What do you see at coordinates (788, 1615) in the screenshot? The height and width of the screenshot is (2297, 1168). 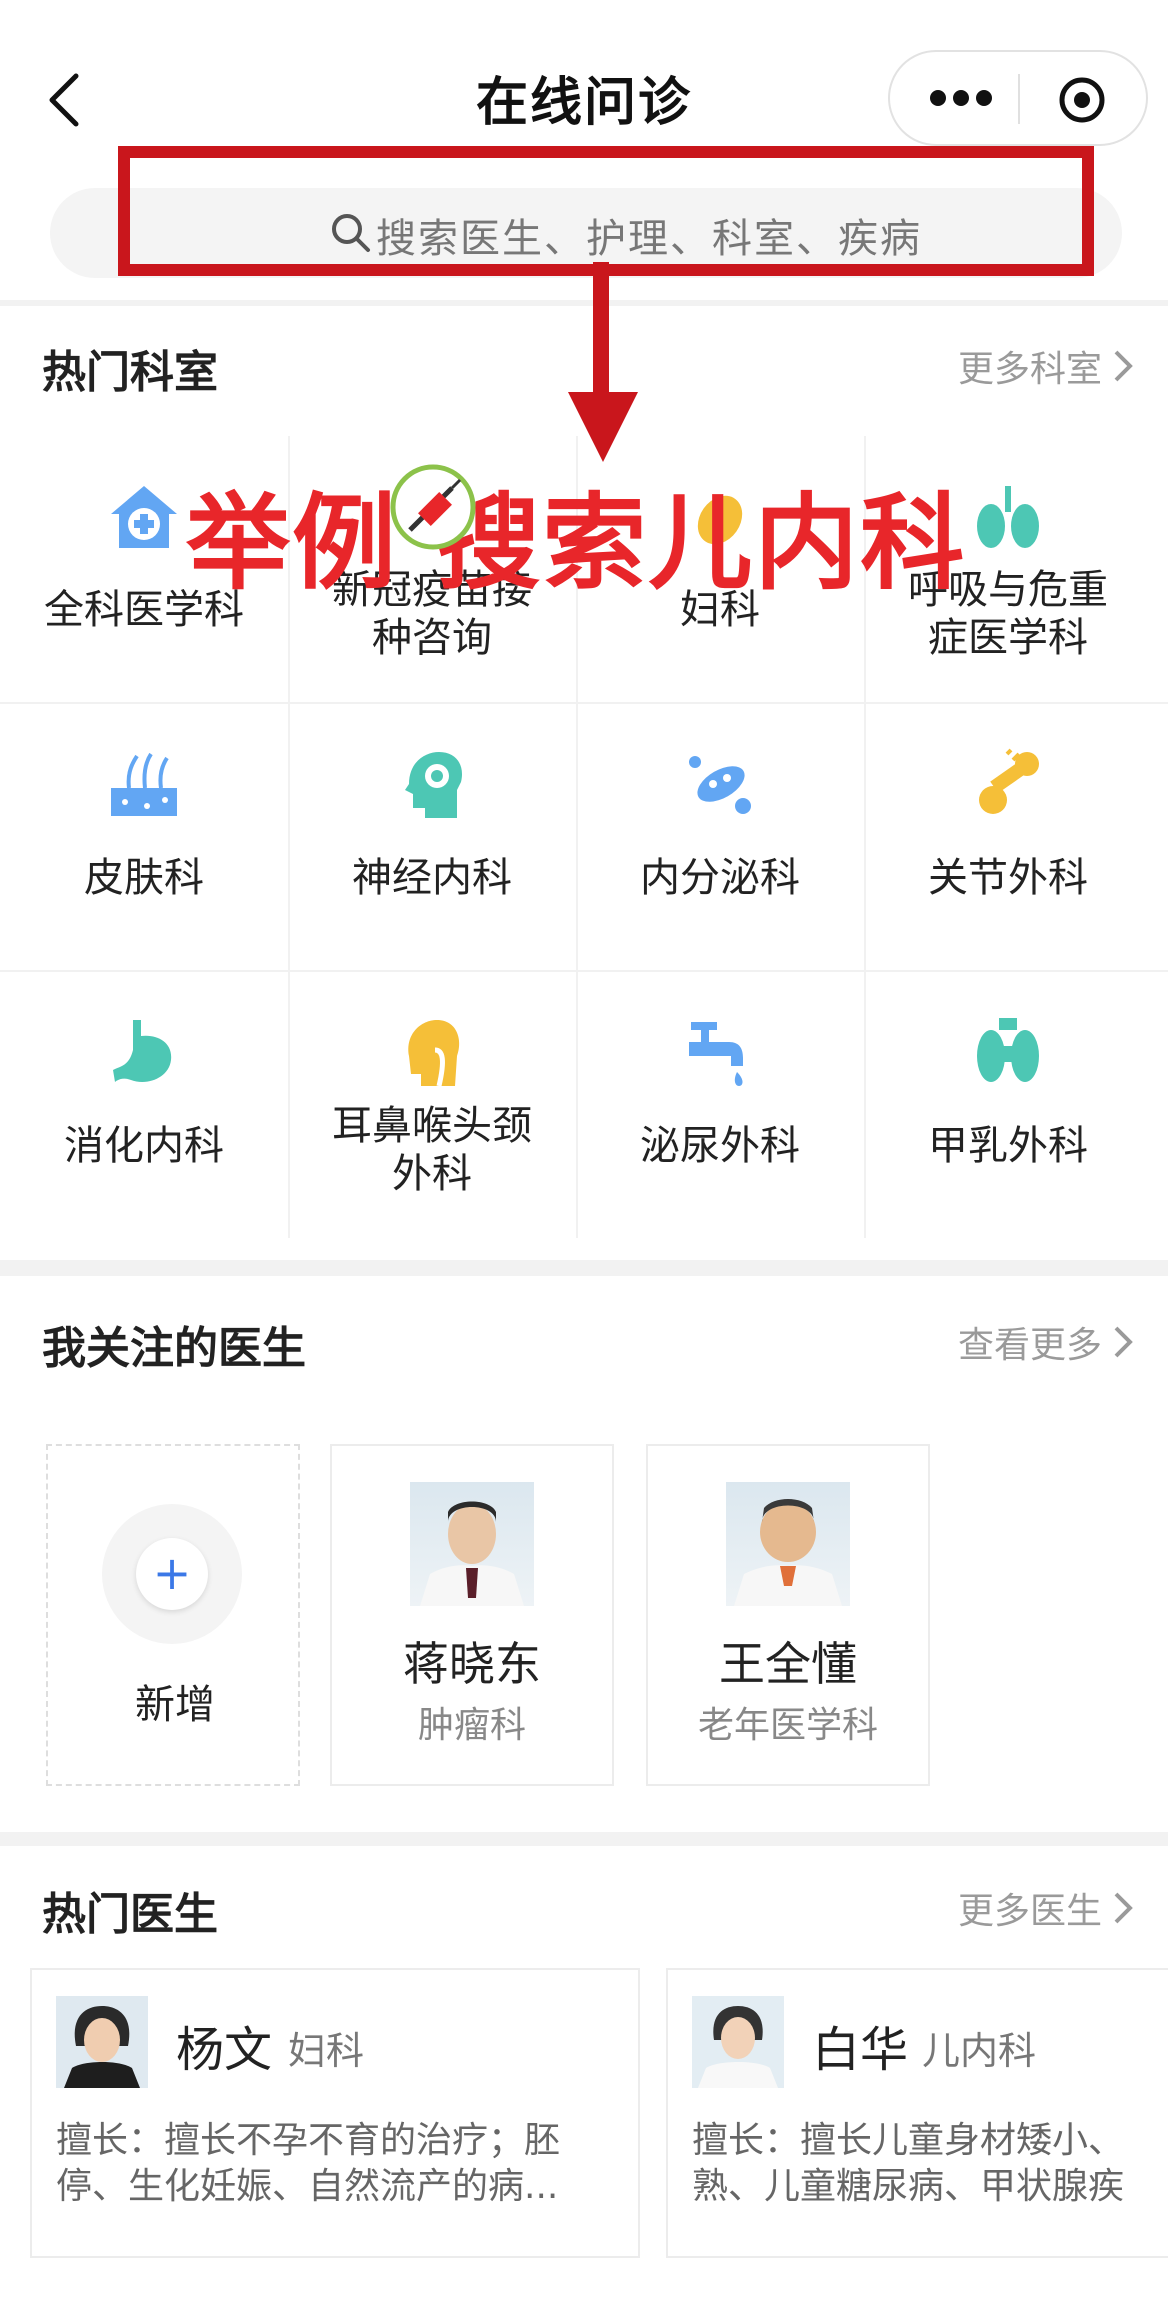 I see `followed-doctor-card: 王全懂 老年医学科` at bounding box center [788, 1615].